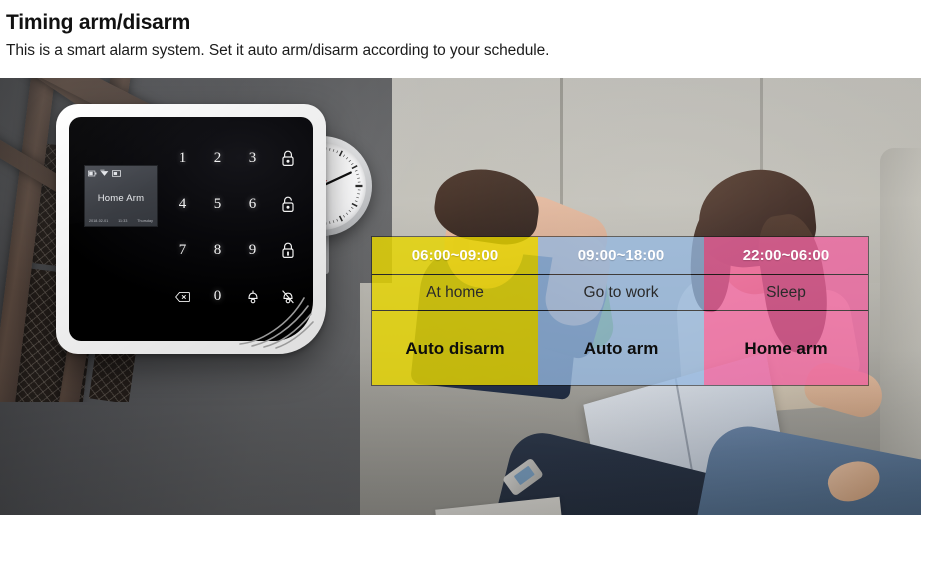 This screenshot has height=564, width=930. What do you see at coordinates (336, 179) in the screenshot?
I see `clock-minute-hand` at bounding box center [336, 179].